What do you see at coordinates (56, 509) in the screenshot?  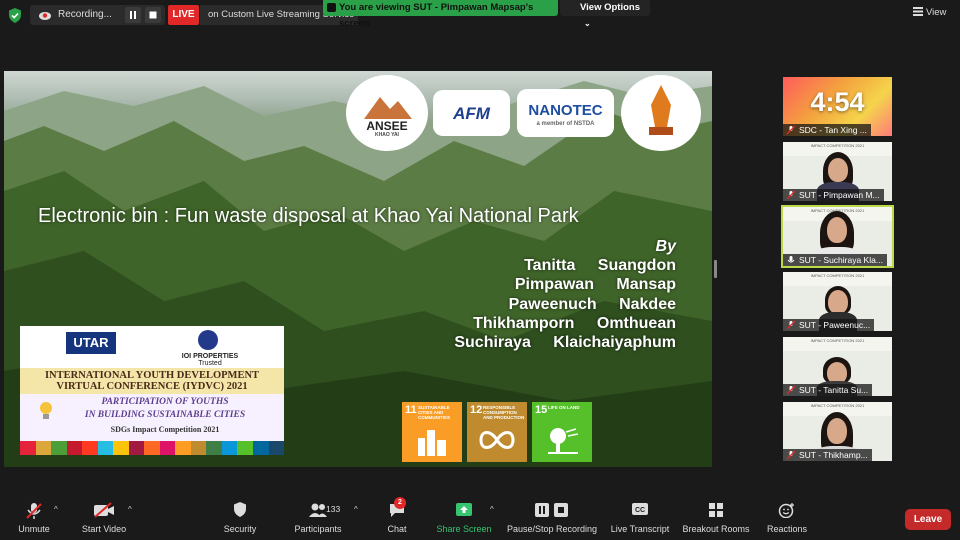 I see `audio-options-caret-icon: ^` at bounding box center [56, 509].